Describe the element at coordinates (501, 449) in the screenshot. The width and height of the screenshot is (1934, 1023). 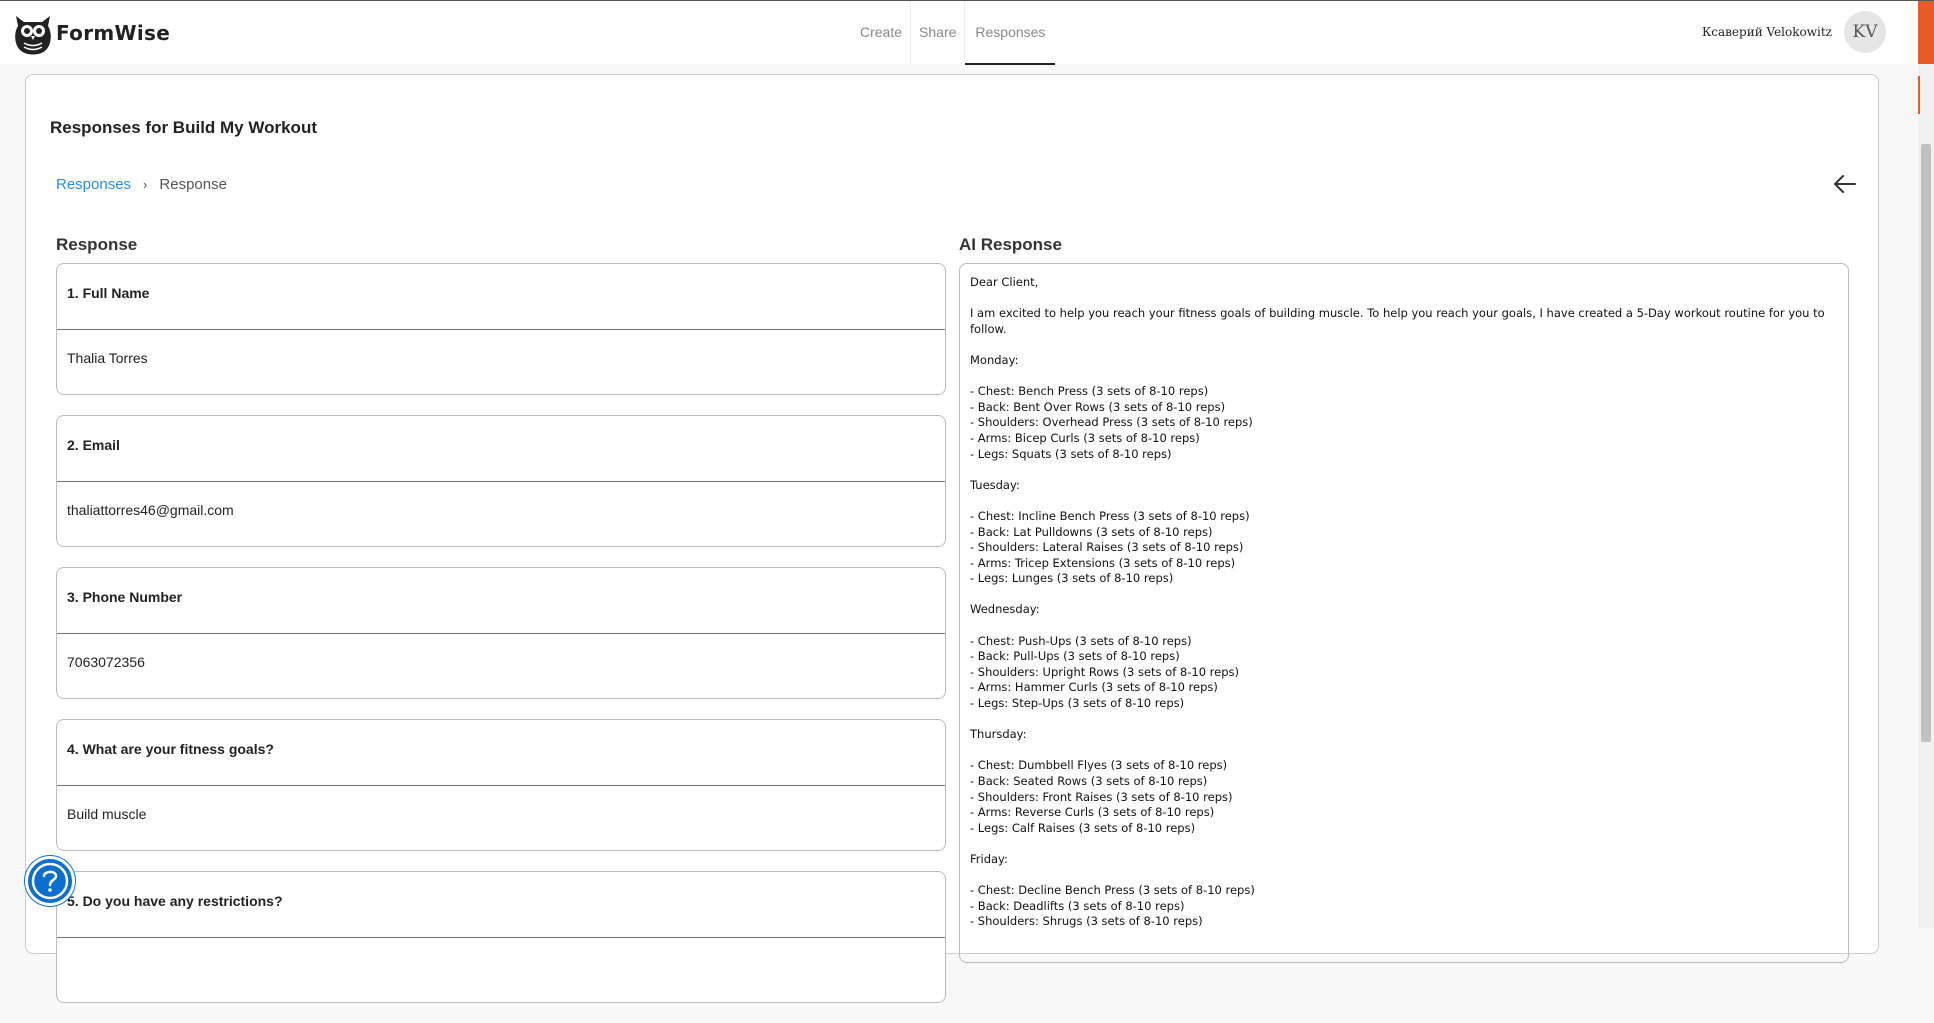
I see `question-label: 2. Email` at that location.